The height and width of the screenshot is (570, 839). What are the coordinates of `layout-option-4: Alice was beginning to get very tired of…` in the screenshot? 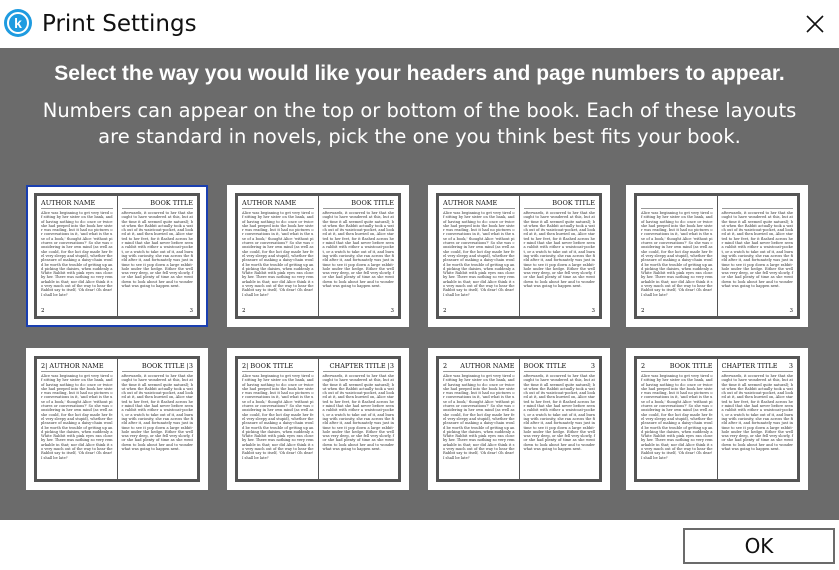 It's located at (717, 256).